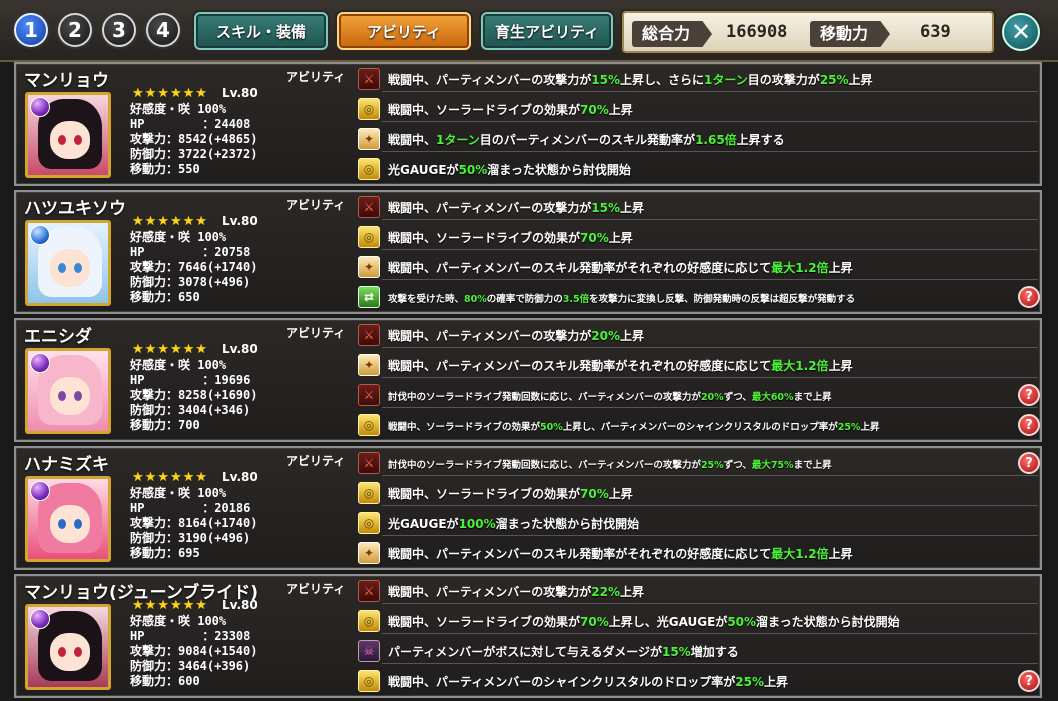 This screenshot has width=1058, height=701. What do you see at coordinates (165, 297) in the screenshot?
I see `move-text: 移動力：650` at bounding box center [165, 297].